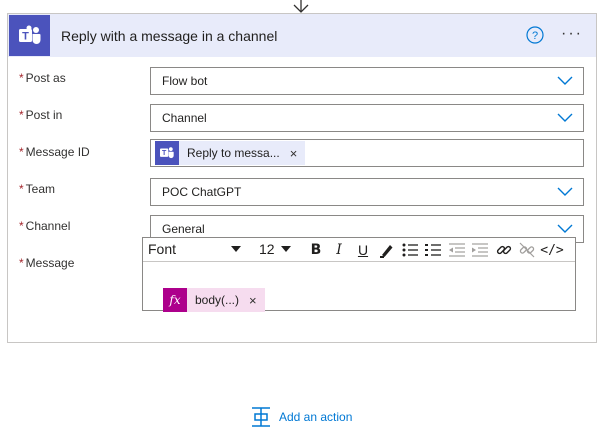 This screenshot has height=443, width=605. I want to click on font-size-select: 12, so click(267, 249).